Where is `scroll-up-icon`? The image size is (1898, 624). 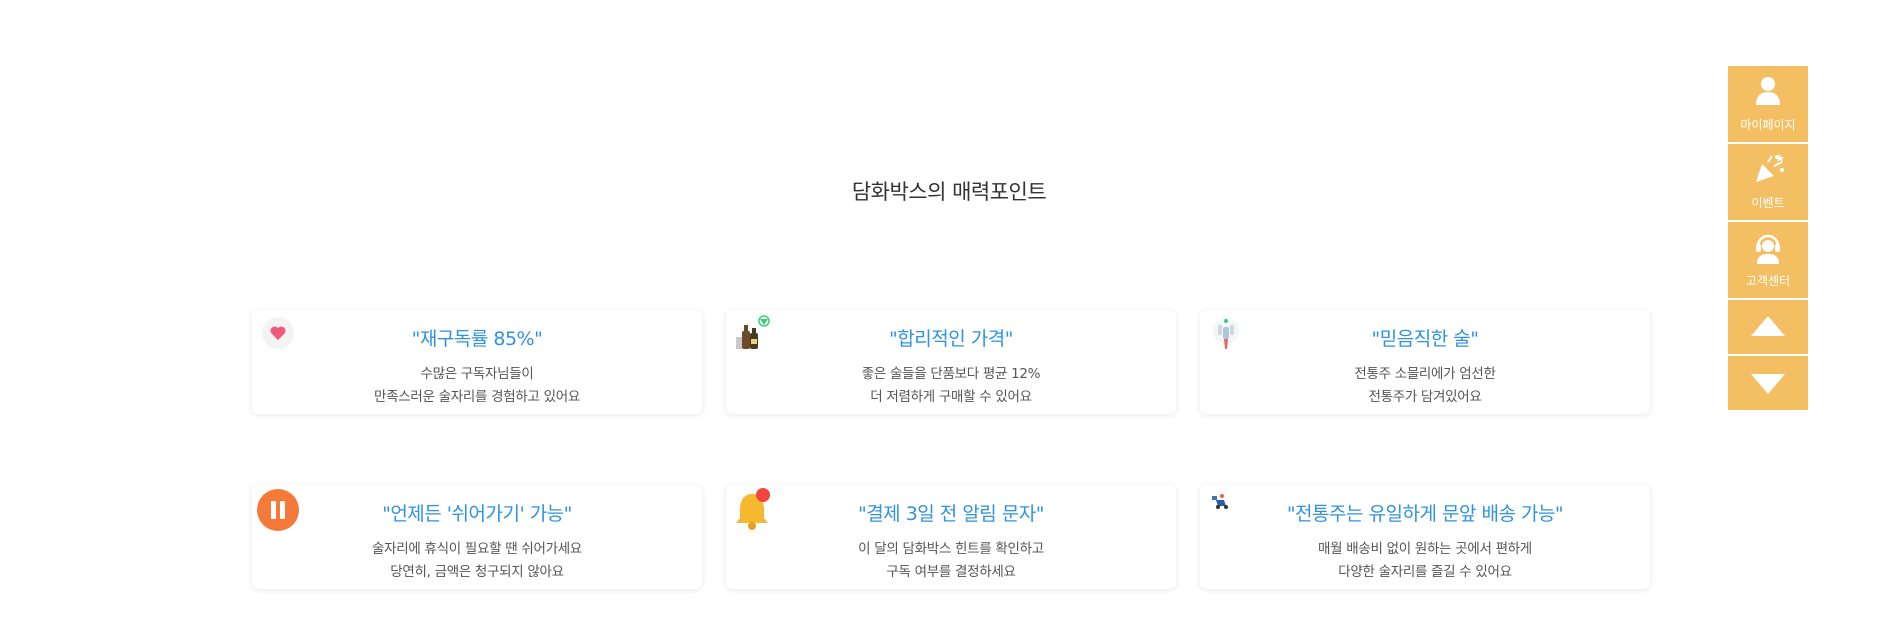 scroll-up-icon is located at coordinates (1768, 326).